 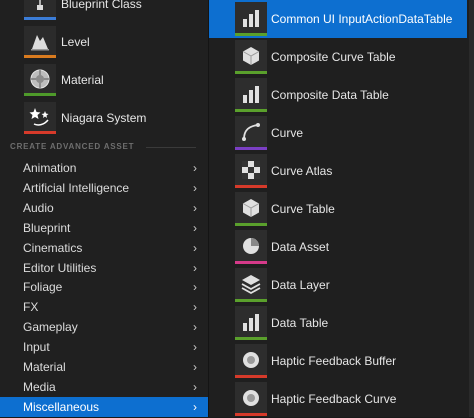 What do you see at coordinates (72, 146) in the screenshot?
I see `section-header: CREATE ADVANCED ASSET` at bounding box center [72, 146].